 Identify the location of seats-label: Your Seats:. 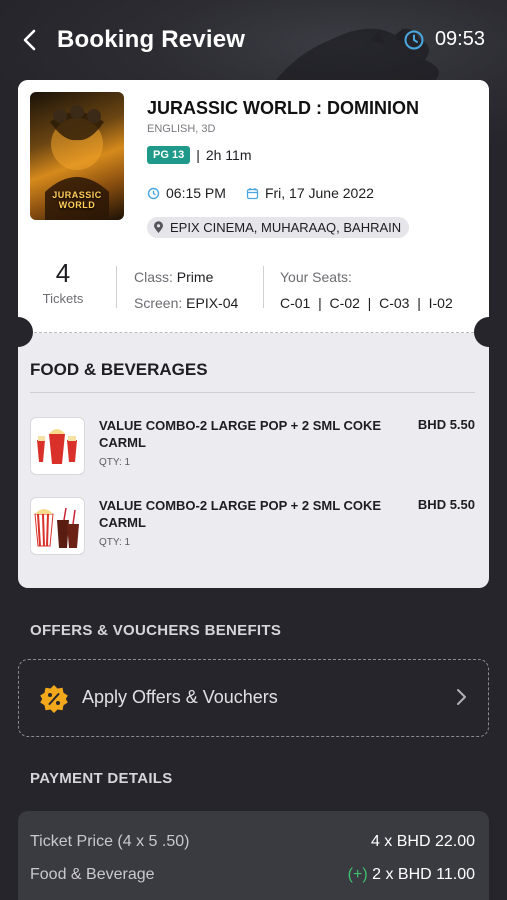
(316, 277).